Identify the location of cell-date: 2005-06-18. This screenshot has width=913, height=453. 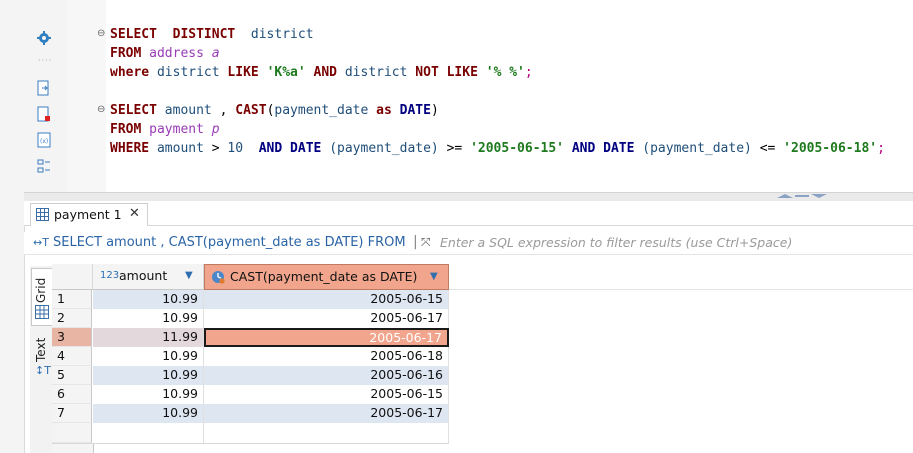
(326, 356).